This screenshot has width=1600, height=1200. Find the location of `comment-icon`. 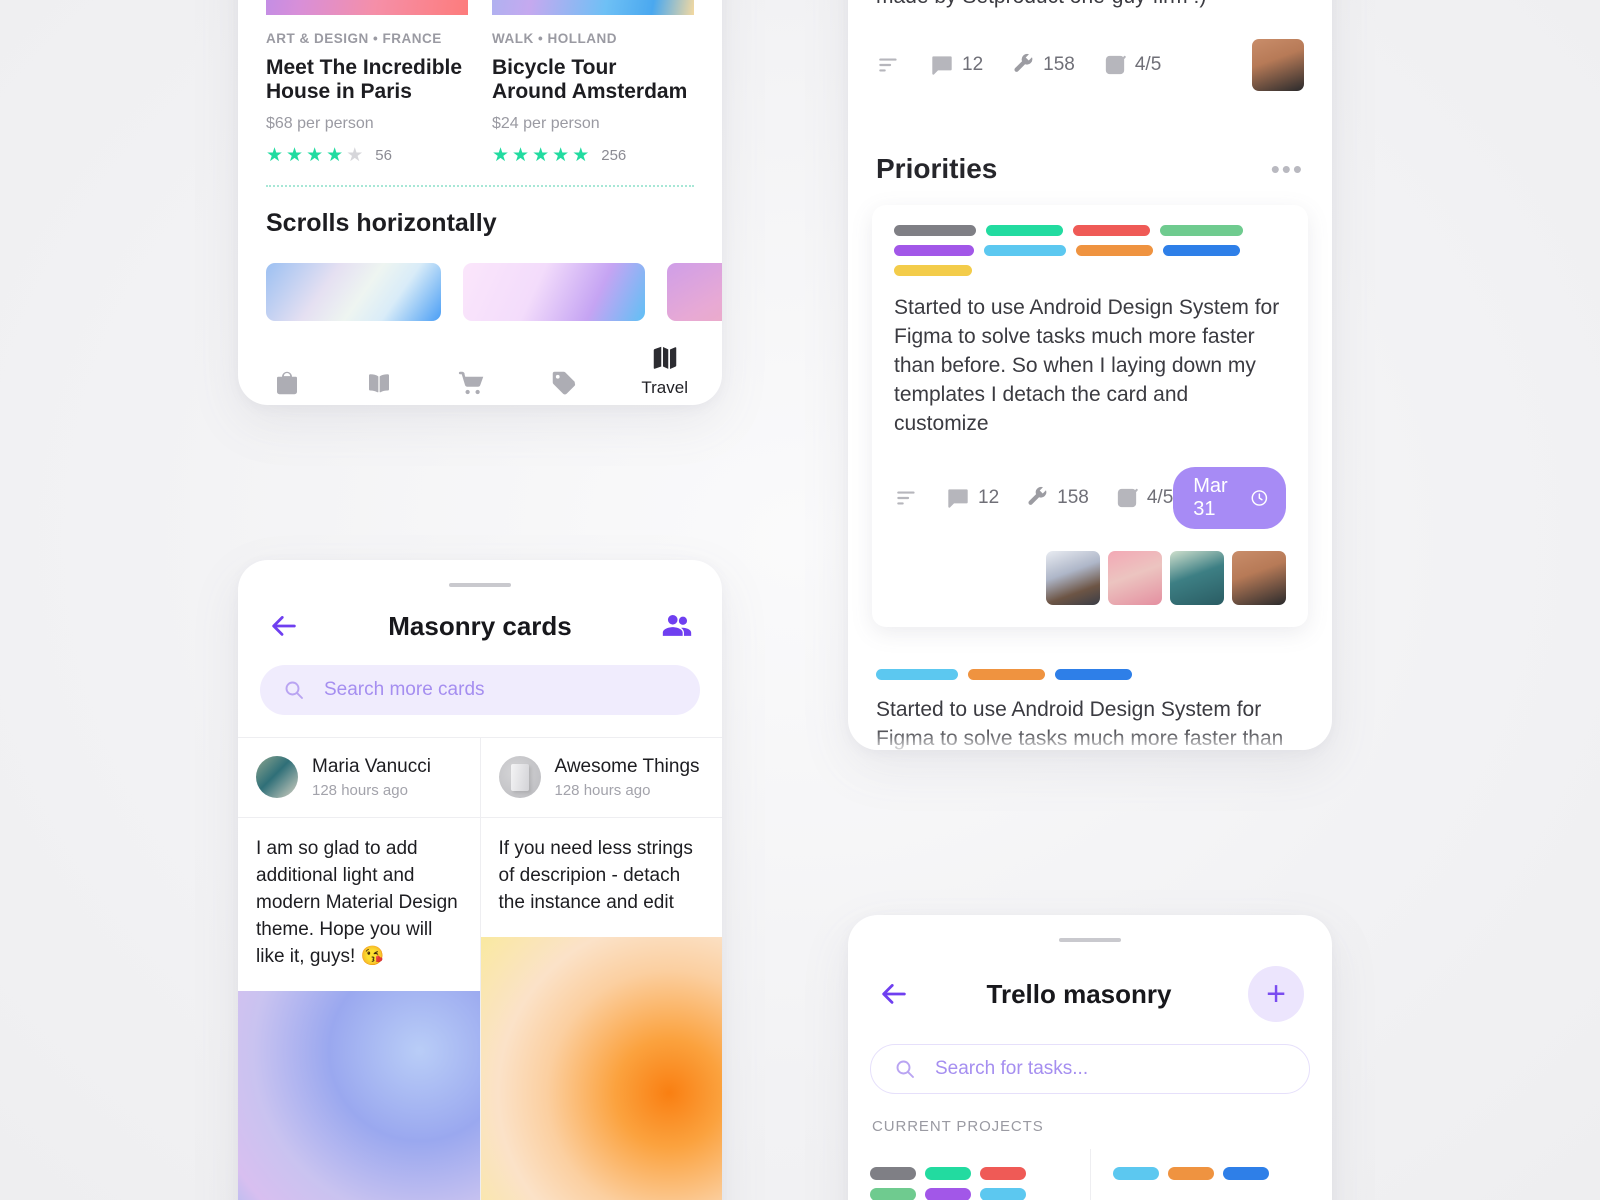

comment-icon is located at coordinates (942, 65).